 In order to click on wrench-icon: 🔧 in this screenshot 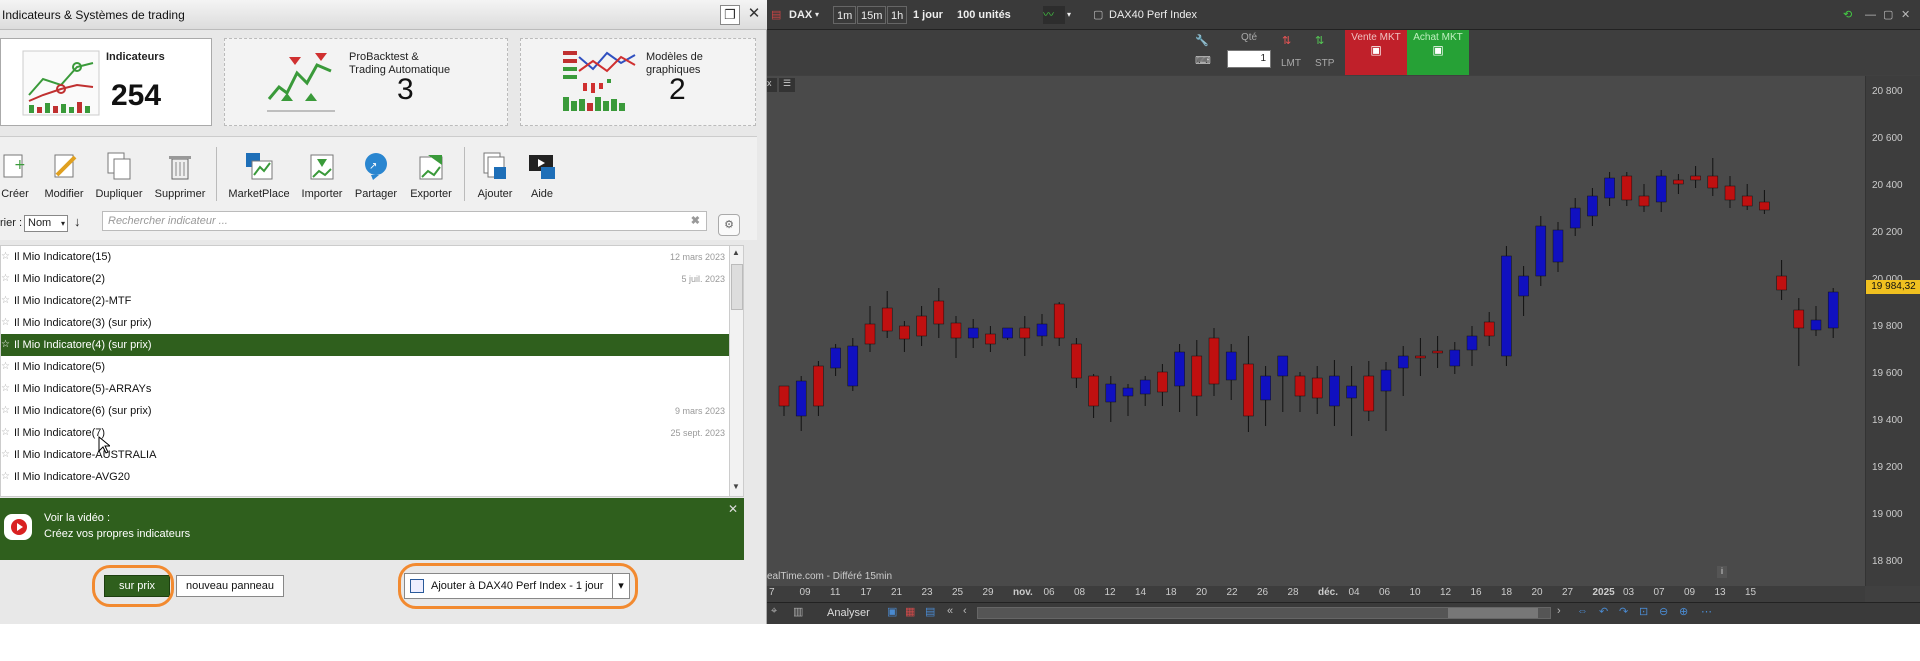, I will do `click(1202, 40)`.